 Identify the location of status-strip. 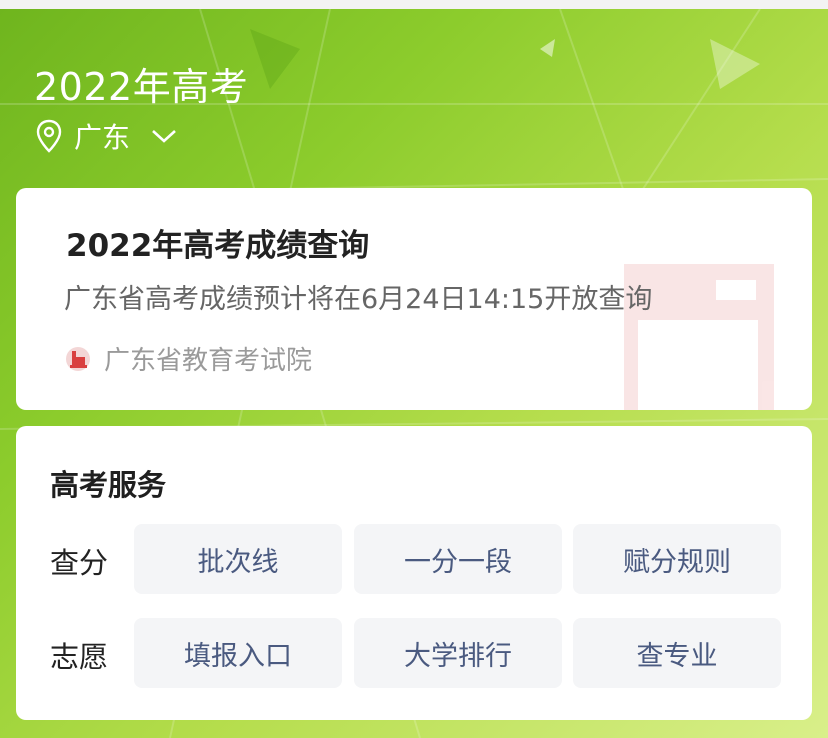
(414, 4).